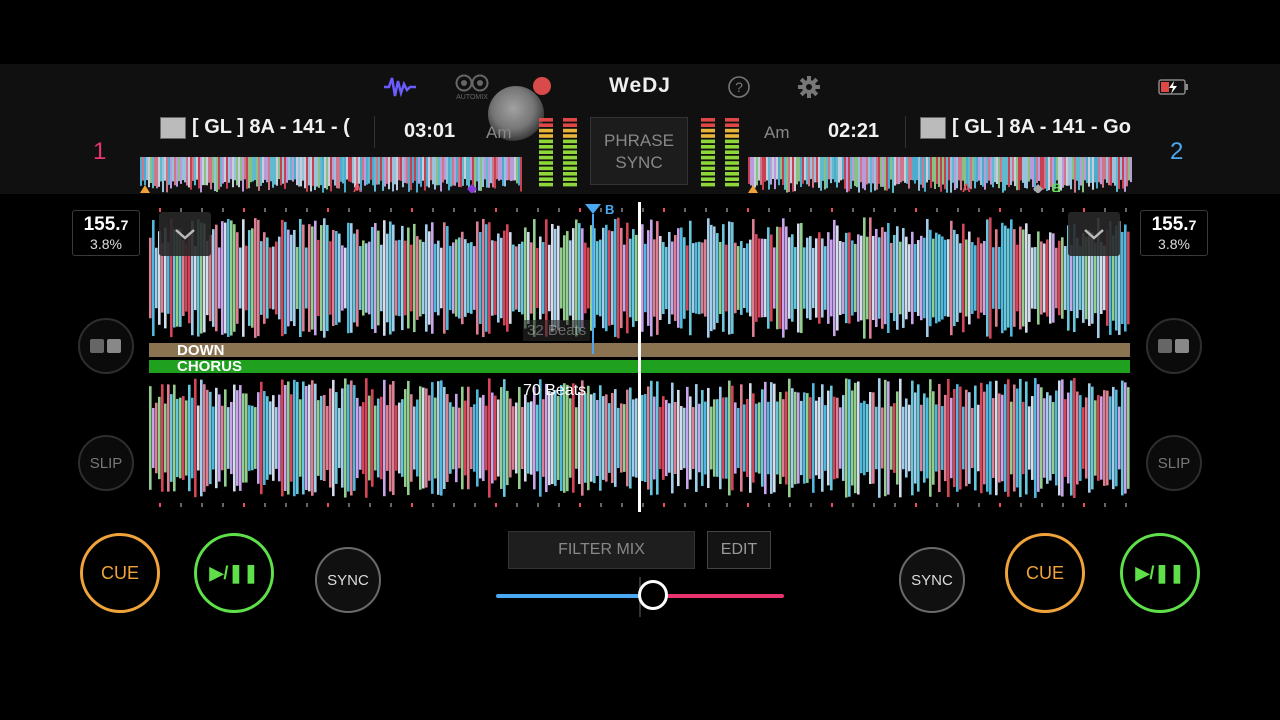 The height and width of the screenshot is (720, 1280). Describe the element at coordinates (185, 234) in the screenshot. I see `deck-1-collapse-button` at that location.